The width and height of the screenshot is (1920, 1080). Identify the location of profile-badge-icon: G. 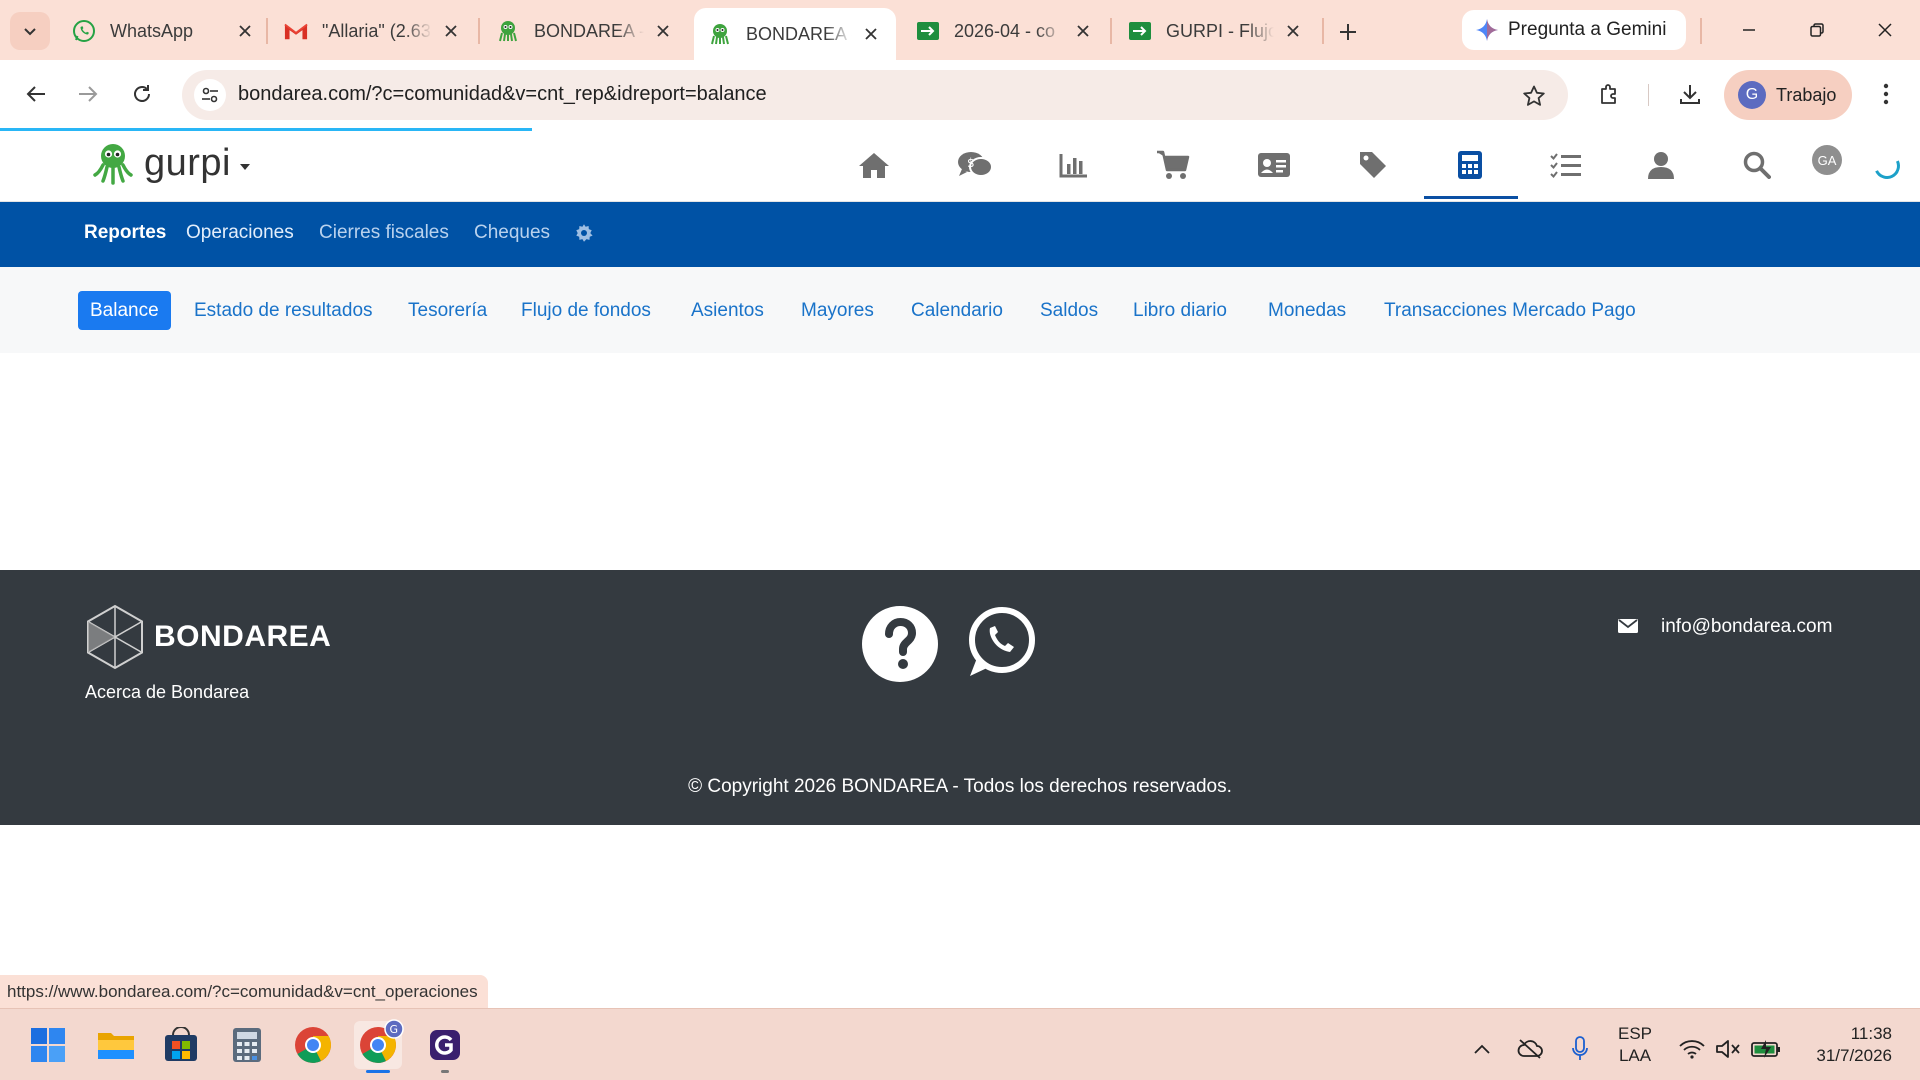
(394, 1029).